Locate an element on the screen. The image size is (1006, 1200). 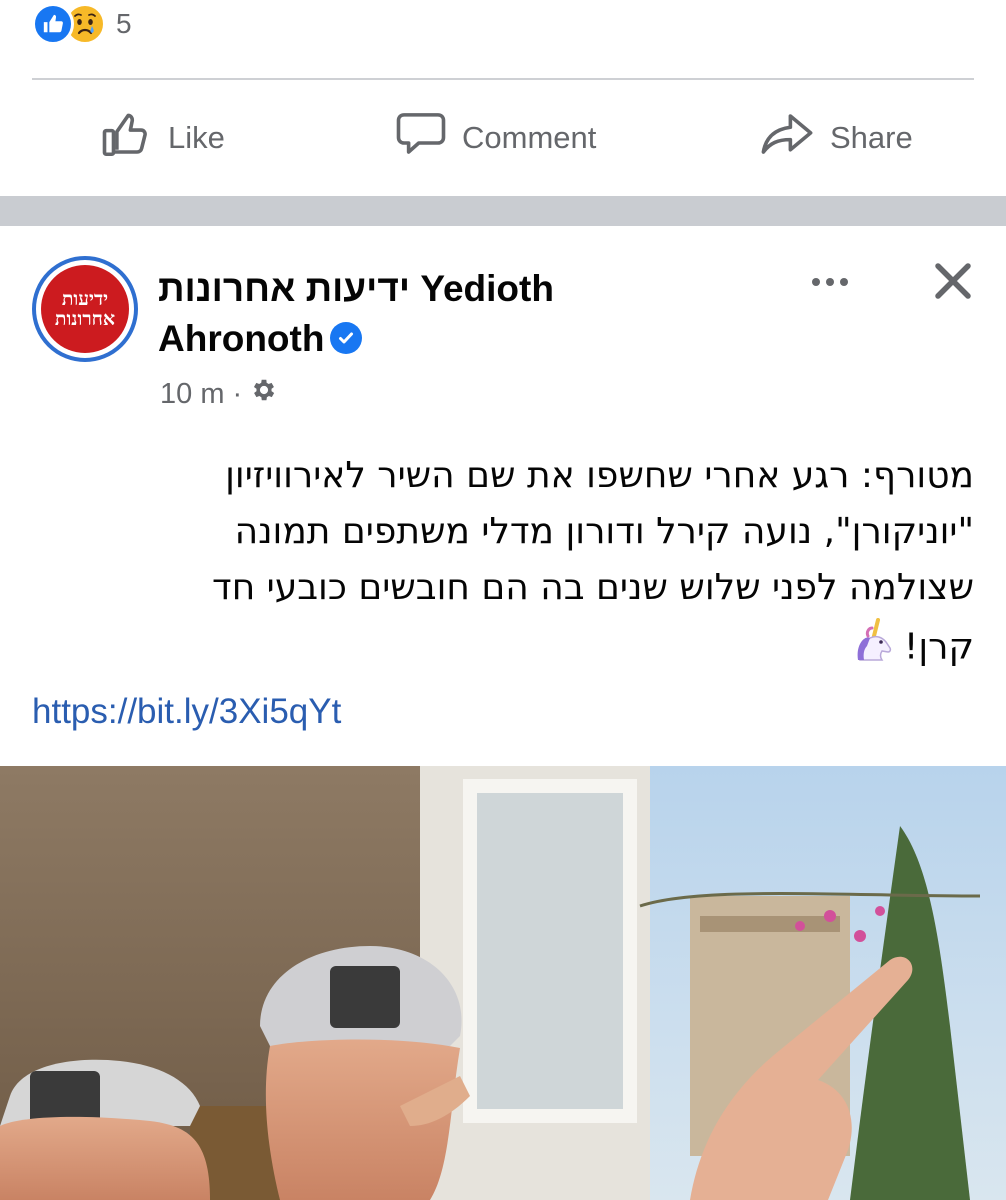
page-avatar: ידיעות אחרונות is located at coordinates (85, 309).